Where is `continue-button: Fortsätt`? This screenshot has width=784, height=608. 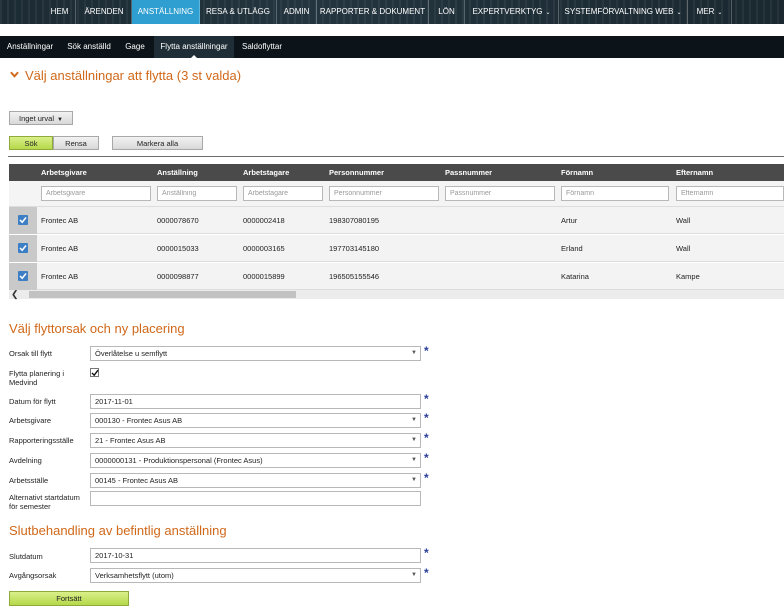
continue-button: Fortsätt is located at coordinates (69, 598).